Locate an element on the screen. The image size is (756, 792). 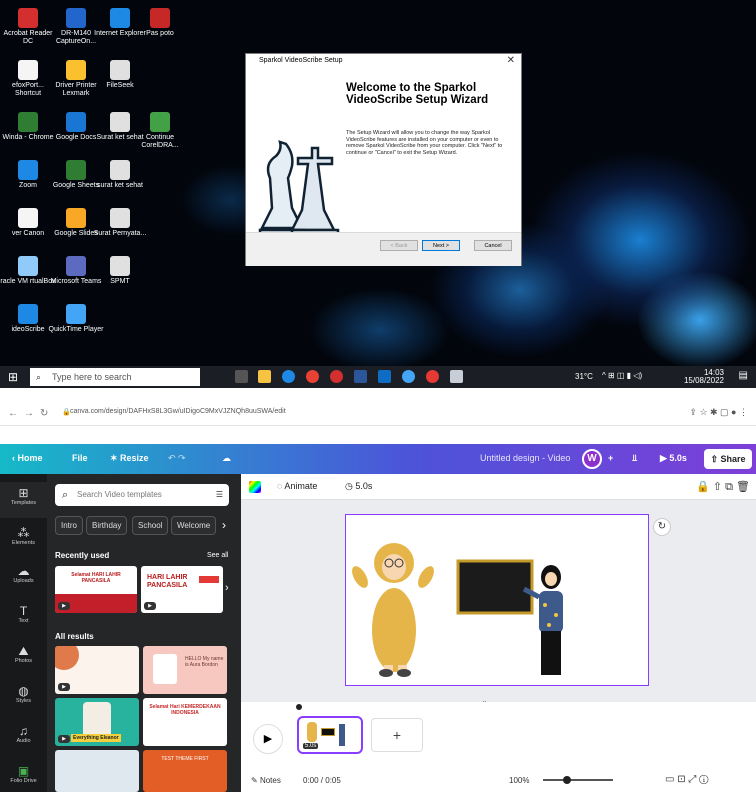
play-button: ▶ 5.0s is located at coordinates (673, 458).